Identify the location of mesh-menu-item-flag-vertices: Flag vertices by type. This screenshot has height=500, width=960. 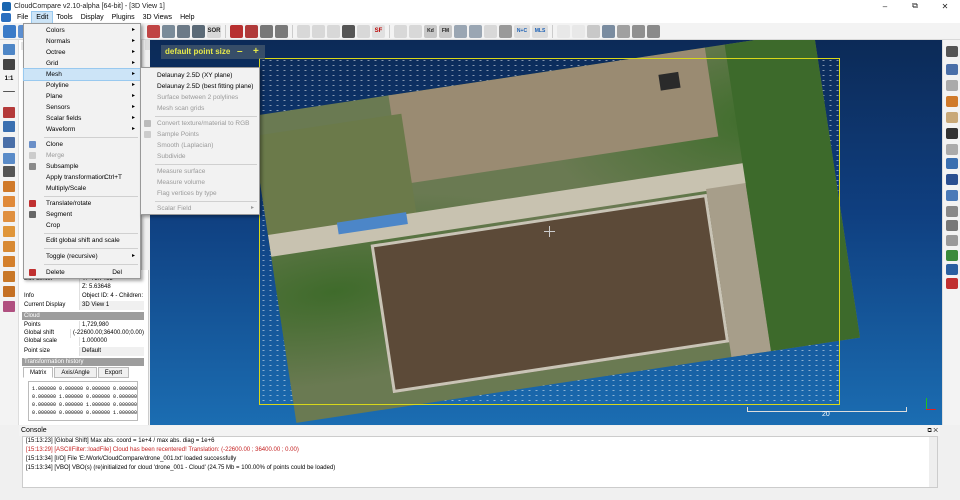
(200, 193).